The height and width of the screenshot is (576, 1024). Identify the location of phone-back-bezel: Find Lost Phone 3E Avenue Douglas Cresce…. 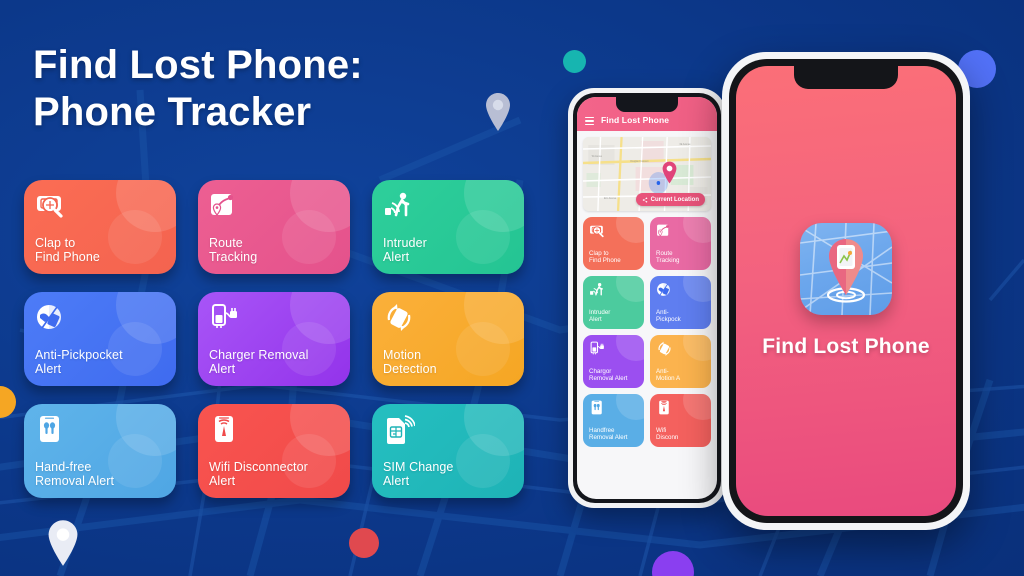
(647, 298).